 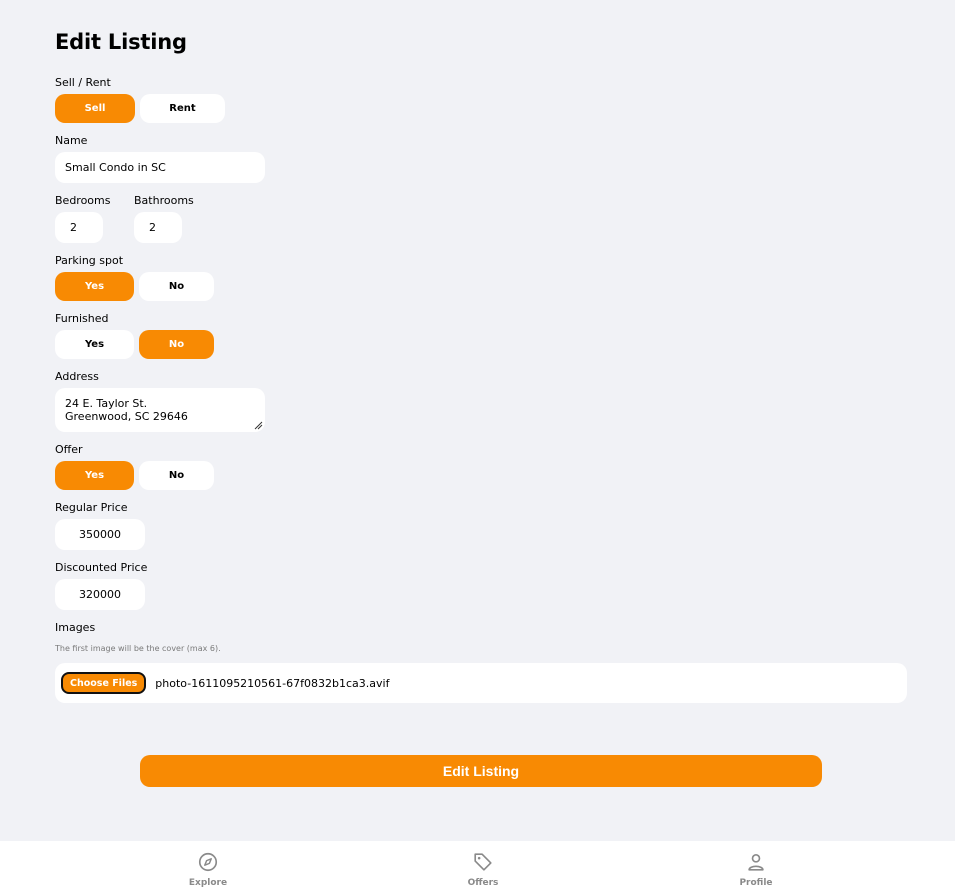 What do you see at coordinates (176, 475) in the screenshot?
I see `offer-no-button: No` at bounding box center [176, 475].